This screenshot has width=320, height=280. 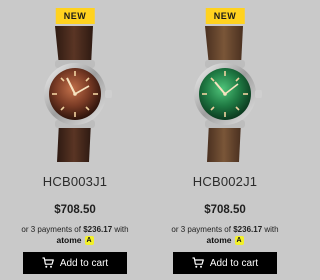 I want to click on product-sku: HCB002J1, so click(x=225, y=181).